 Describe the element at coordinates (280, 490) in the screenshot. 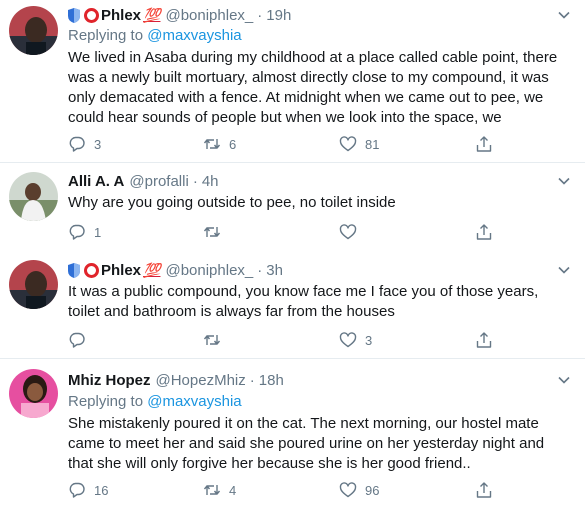

I see `tweet-actions: 16 4 96` at that location.